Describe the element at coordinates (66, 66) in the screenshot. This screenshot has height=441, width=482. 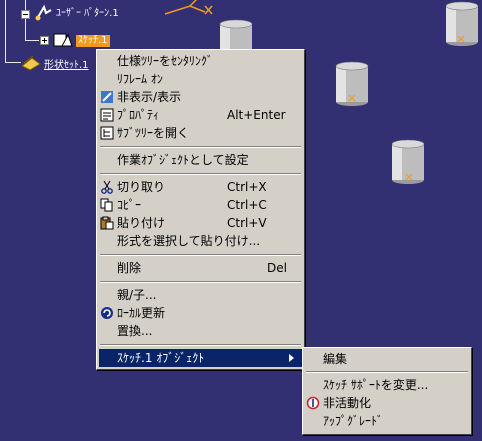
I see `tree-item-geometrical-set: 形状ｾｯﾄ.1` at that location.